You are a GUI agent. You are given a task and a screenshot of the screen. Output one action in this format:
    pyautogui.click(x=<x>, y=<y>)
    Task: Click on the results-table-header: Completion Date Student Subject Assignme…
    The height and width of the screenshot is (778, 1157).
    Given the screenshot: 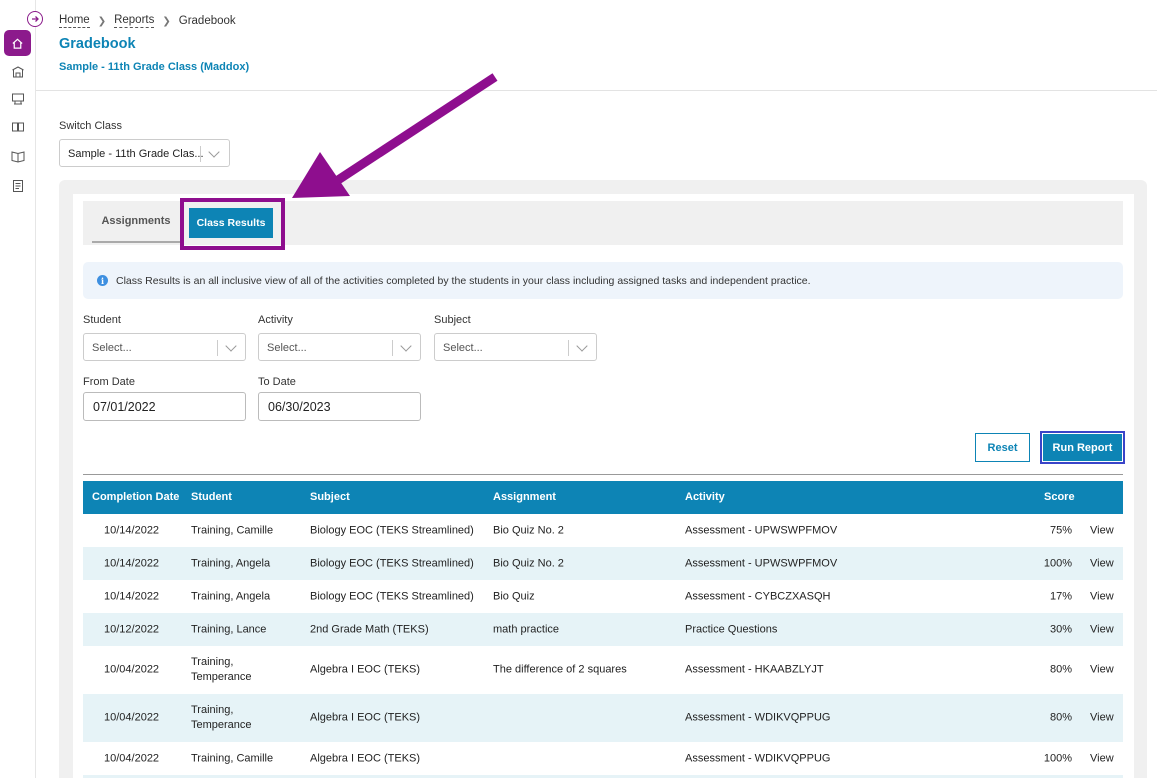 What is the action you would take?
    pyautogui.click(x=603, y=497)
    